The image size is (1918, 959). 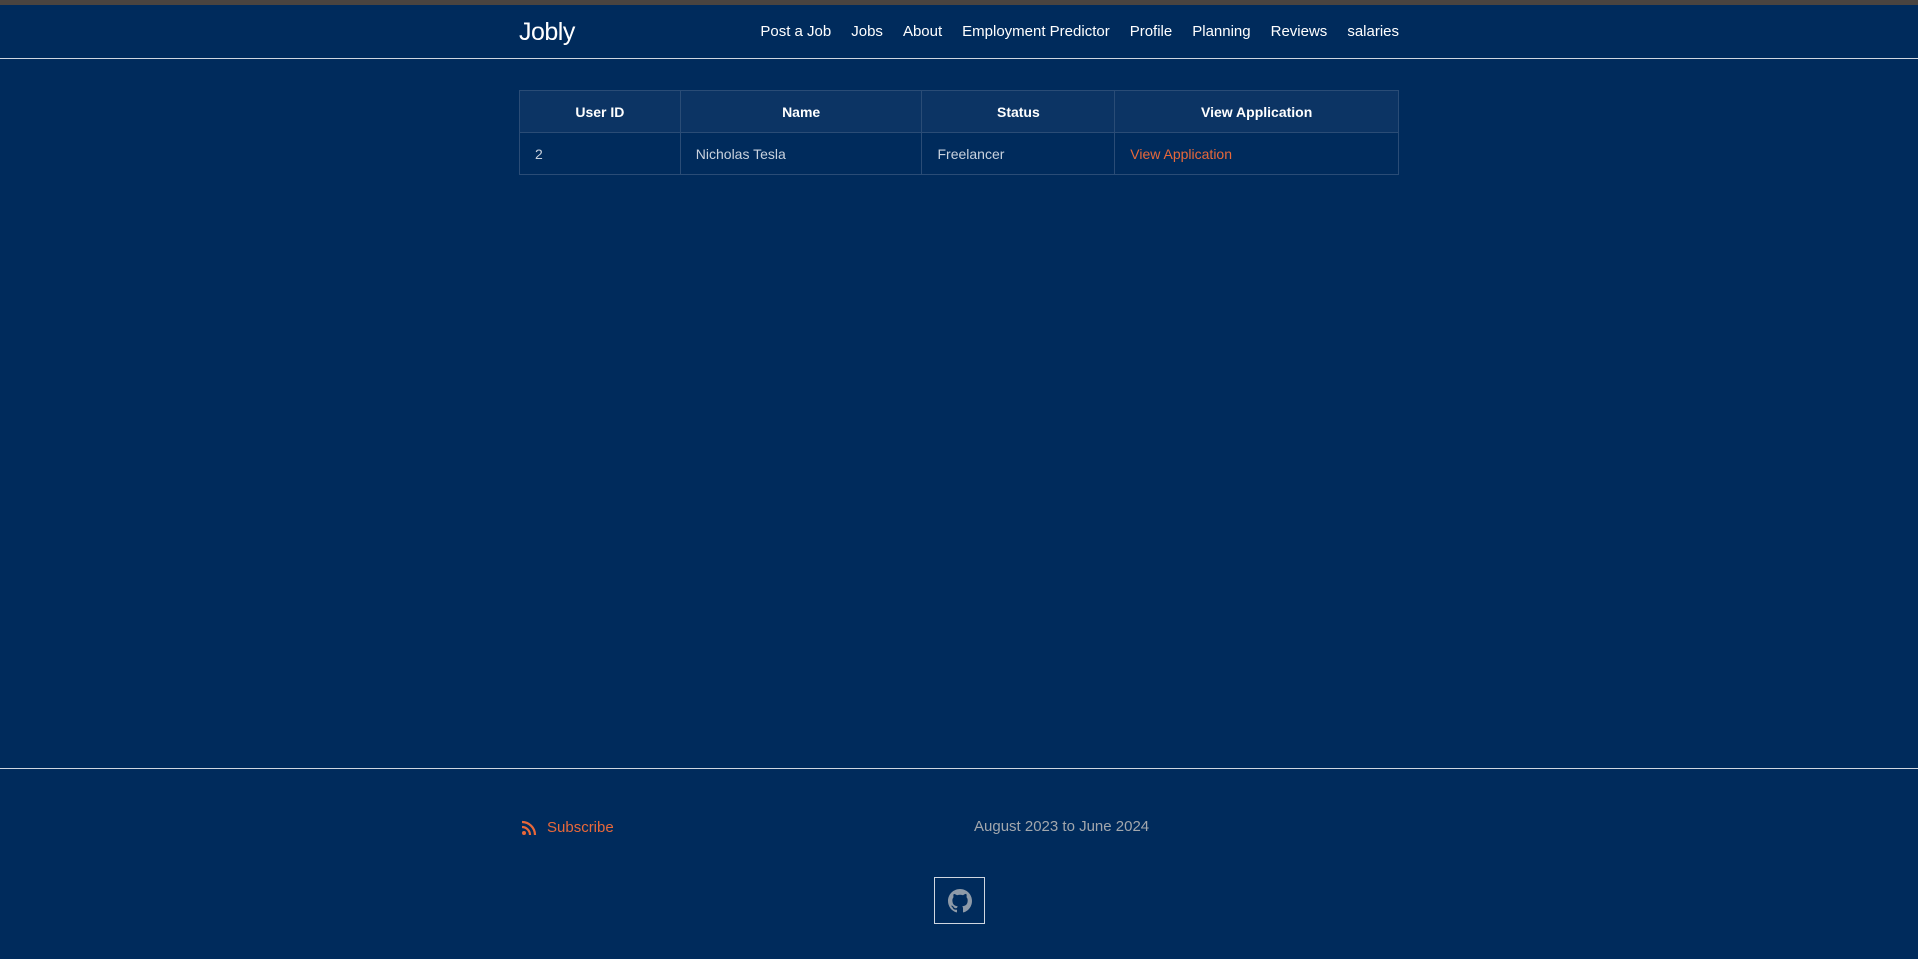 What do you see at coordinates (1256, 153) in the screenshot?
I see `cell-view-application: View Application` at bounding box center [1256, 153].